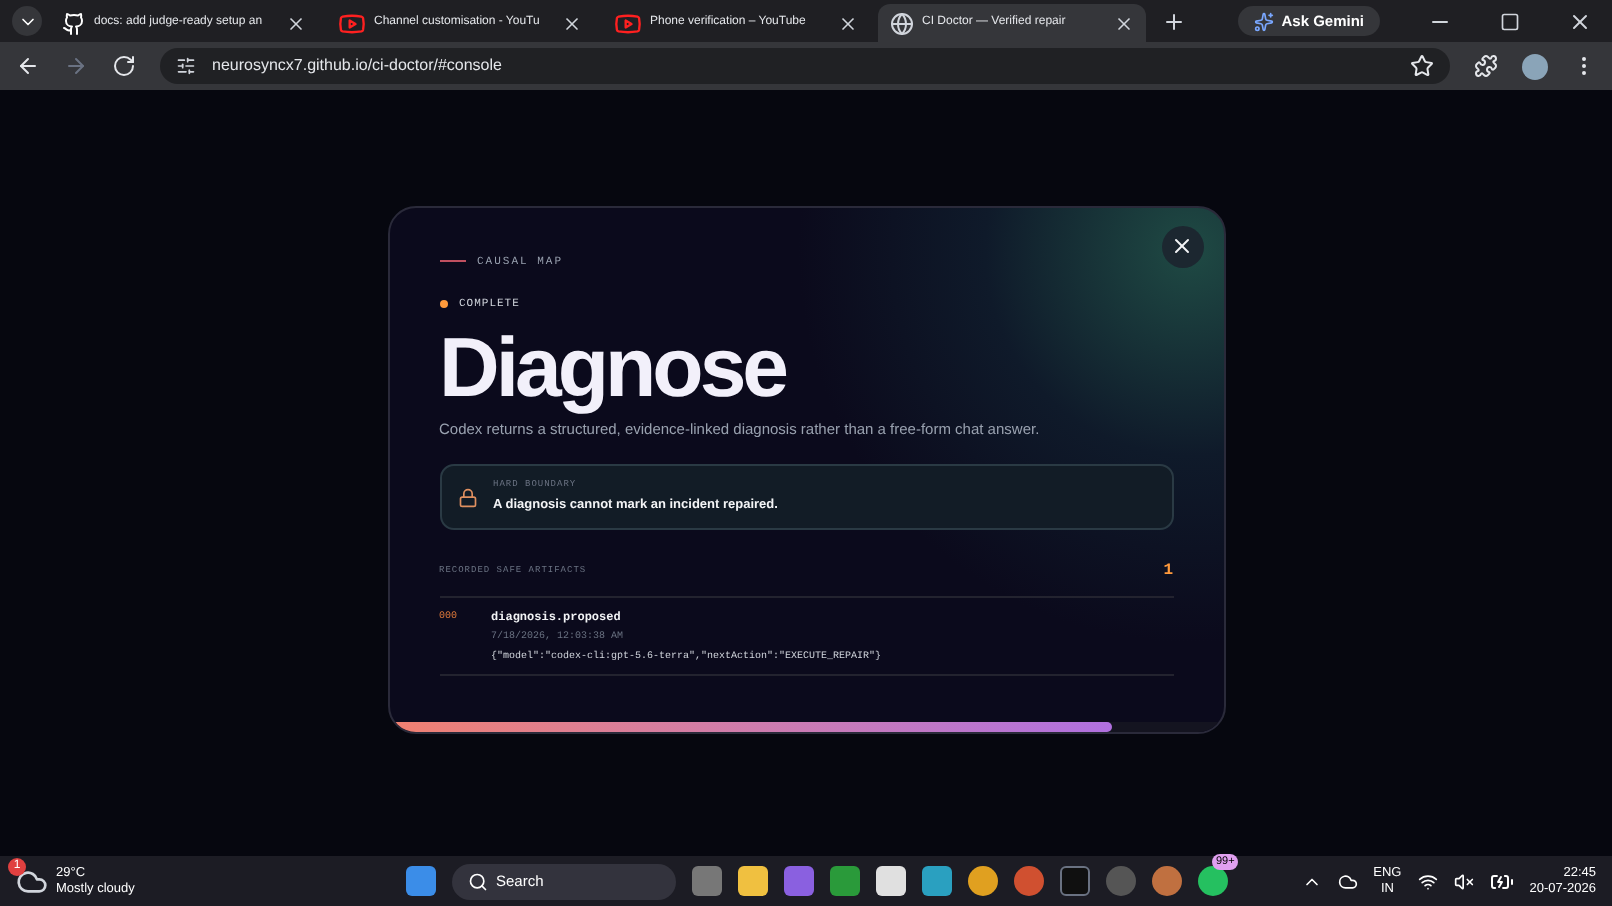 The image size is (1612, 906). Describe the element at coordinates (467, 497) in the screenshot. I see `lock-icon` at that location.